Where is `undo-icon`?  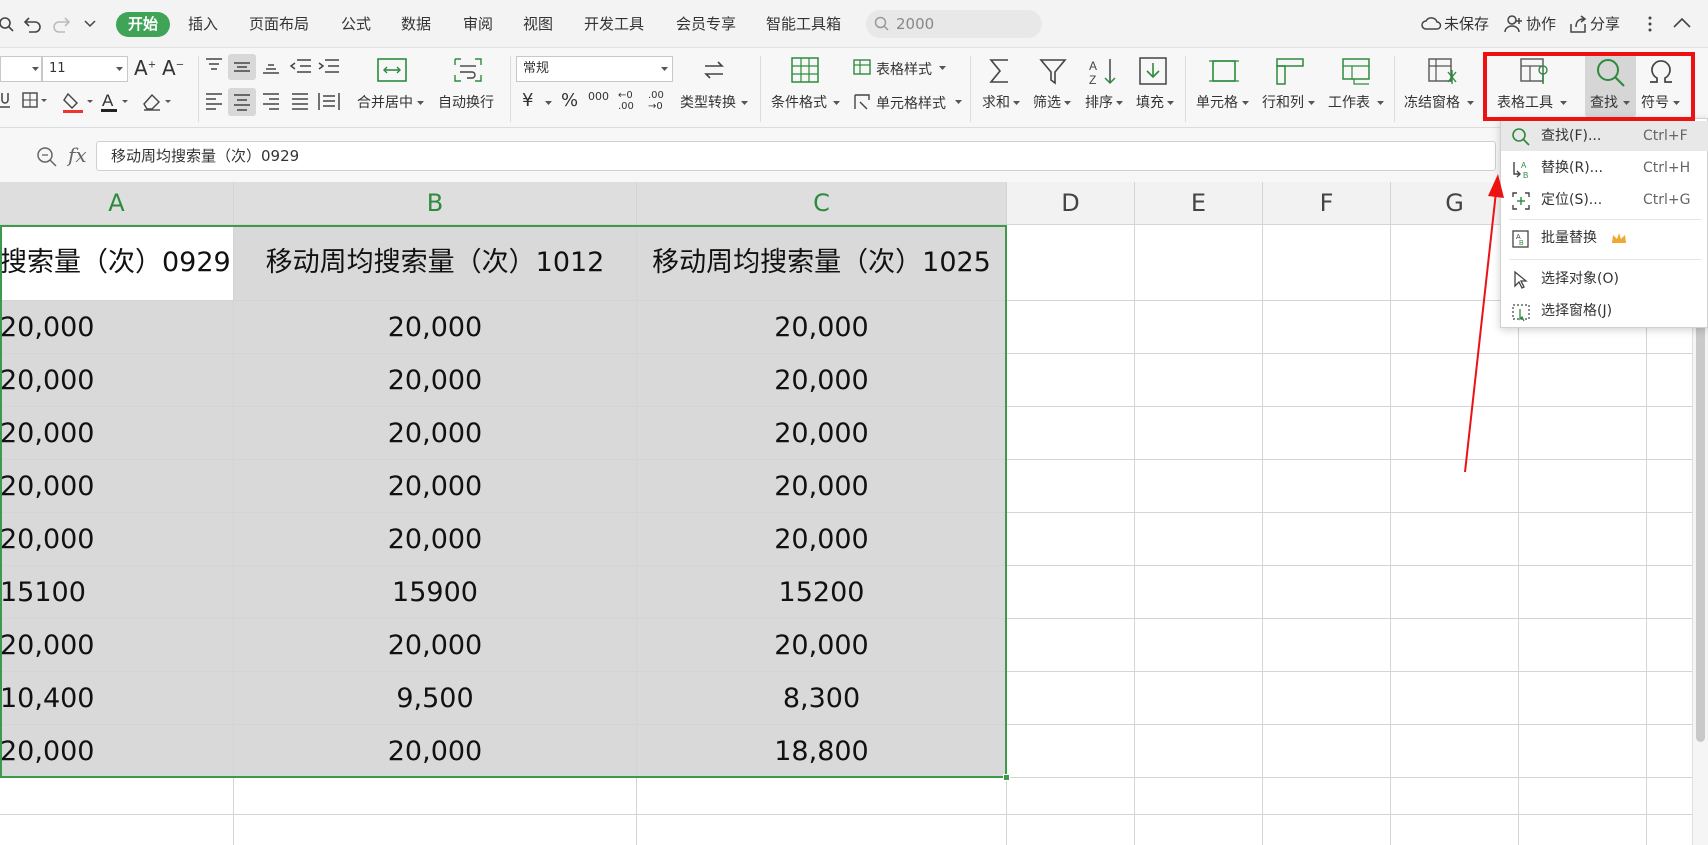
undo-icon is located at coordinates (32, 24).